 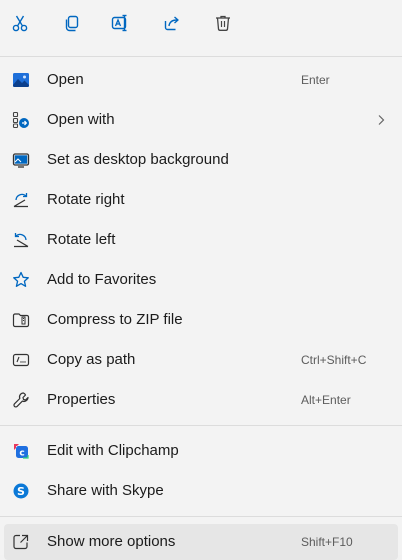 What do you see at coordinates (201, 451) in the screenshot?
I see `menu-item-edit-with-clipchamp: c Edit with Clipchamp` at bounding box center [201, 451].